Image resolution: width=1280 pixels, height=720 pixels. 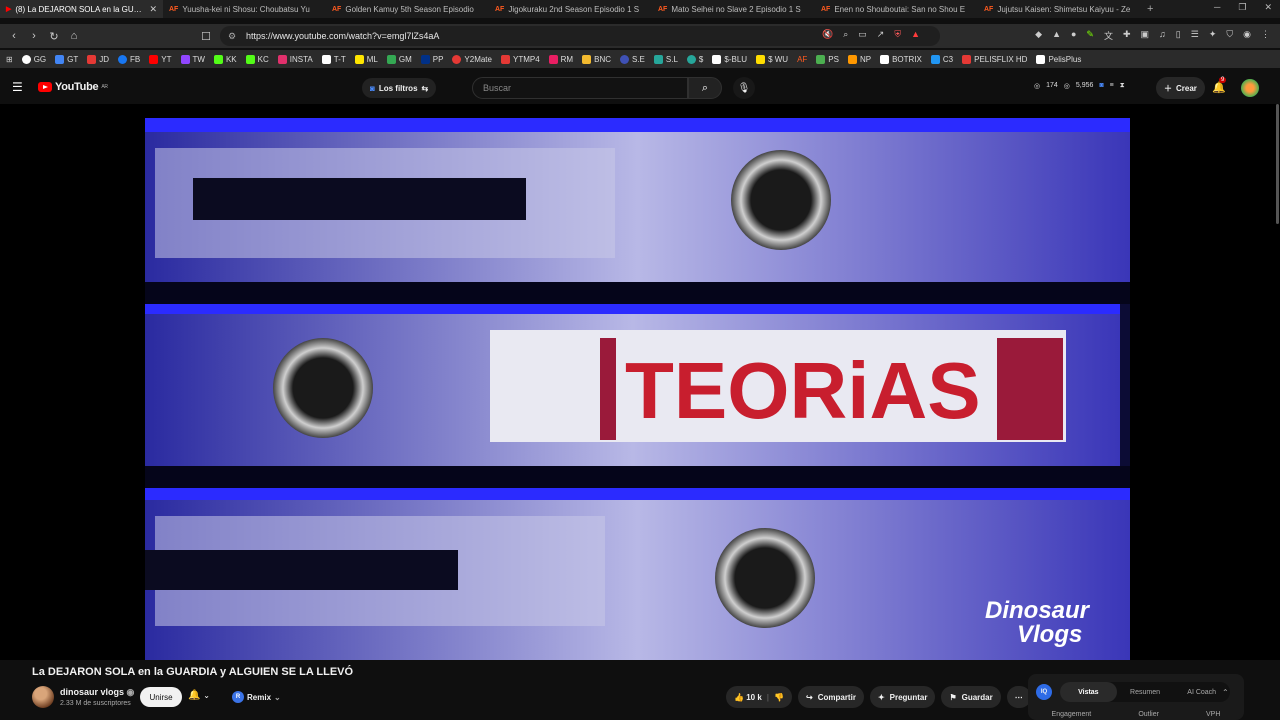 I want to click on profile-icon: ◉, so click(x=1247, y=35).